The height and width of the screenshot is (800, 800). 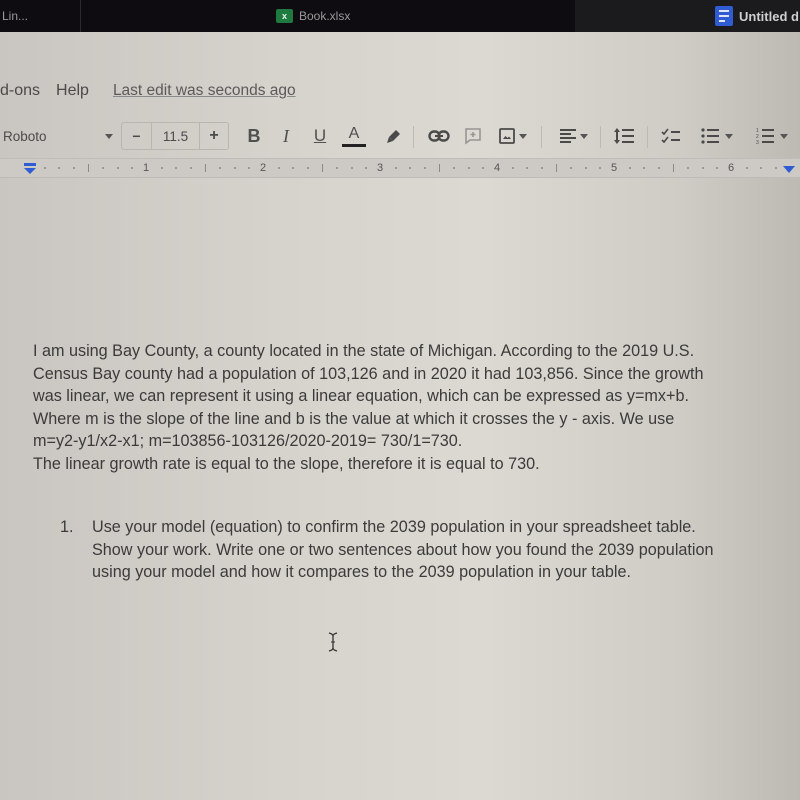 I want to click on link-icon, so click(x=439, y=136).